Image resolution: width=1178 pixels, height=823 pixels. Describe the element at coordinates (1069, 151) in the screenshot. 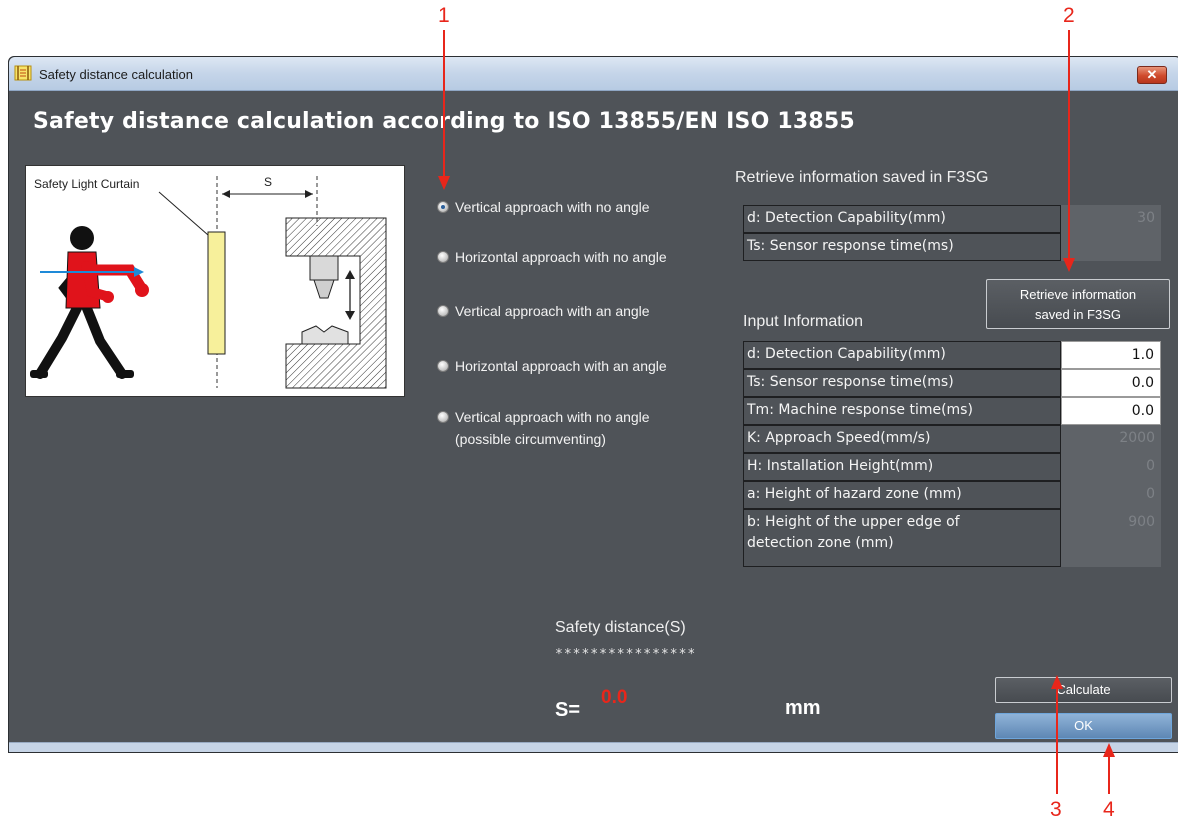

I see `callout-2-arrow` at that location.